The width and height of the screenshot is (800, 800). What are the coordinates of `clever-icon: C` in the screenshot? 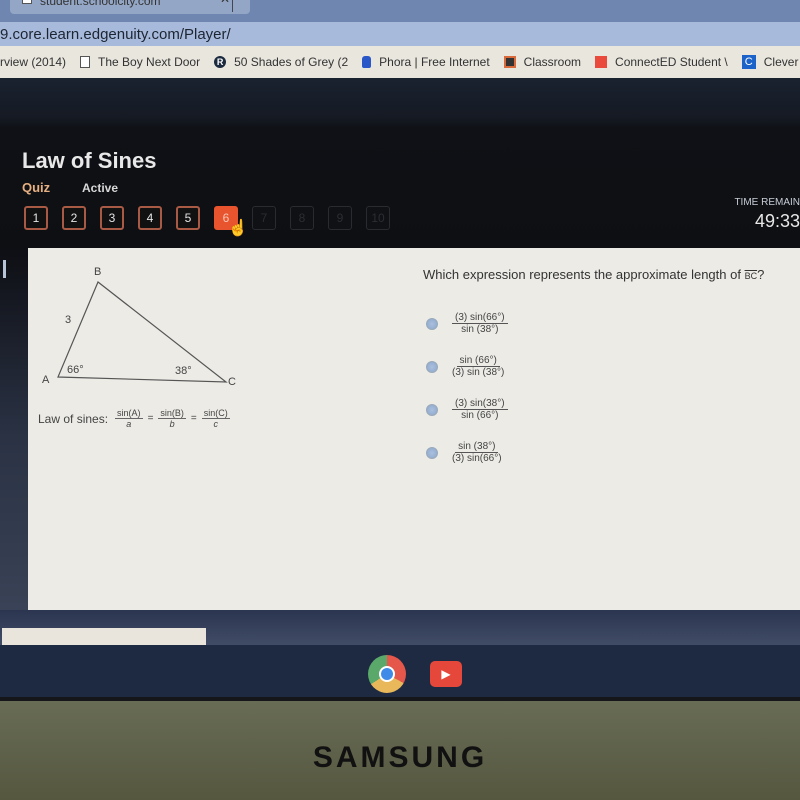 It's located at (748, 62).